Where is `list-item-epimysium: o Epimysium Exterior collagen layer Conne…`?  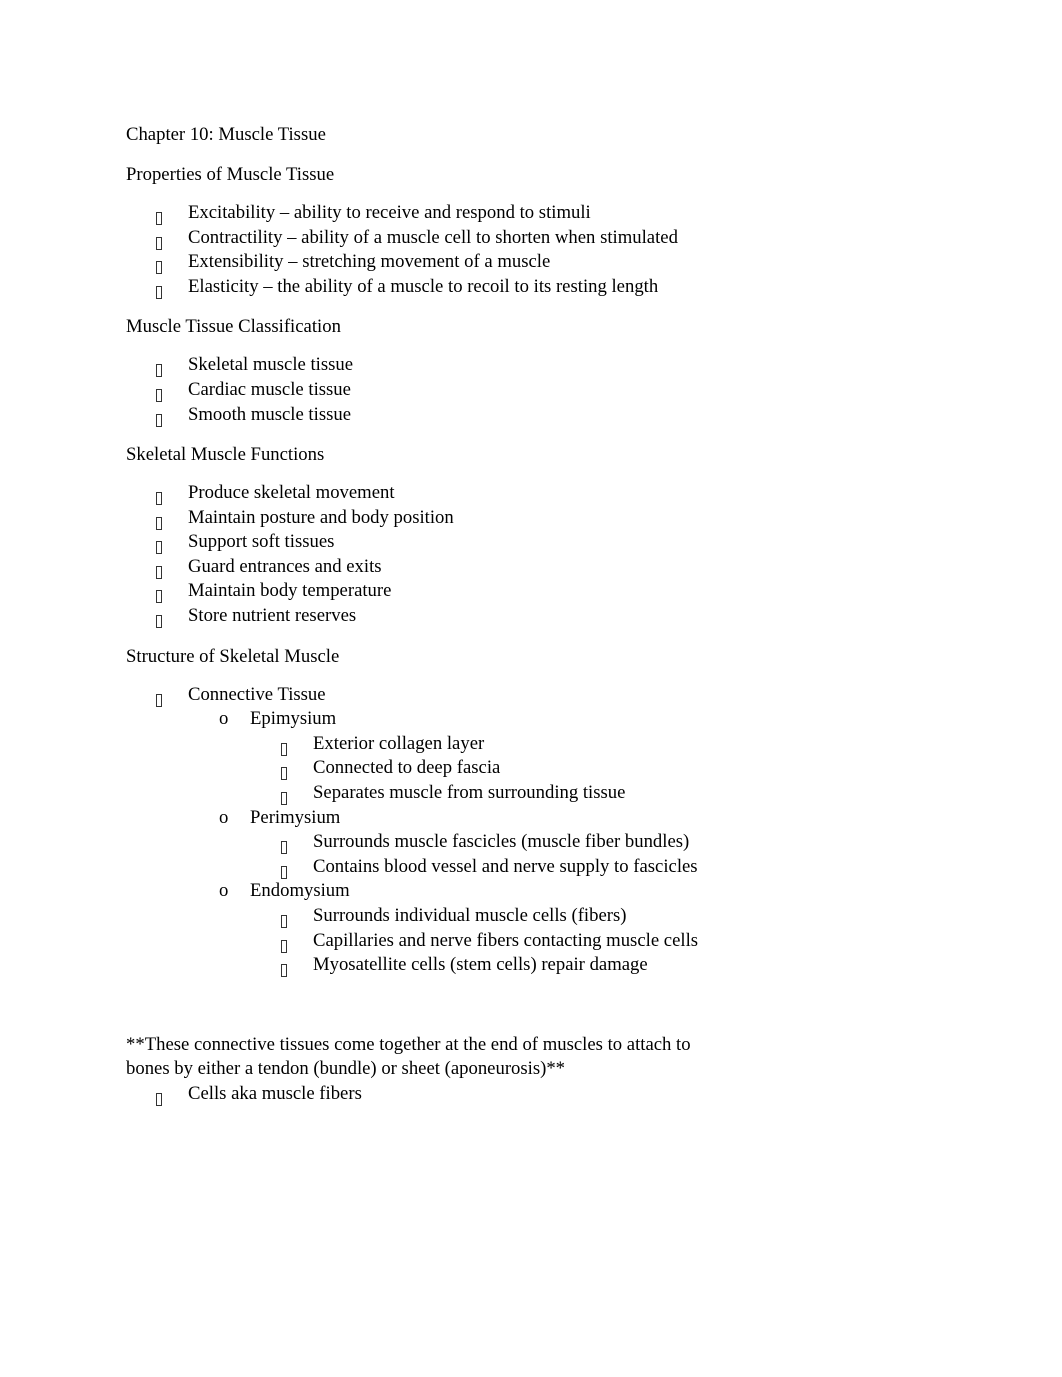 list-item-epimysium: o Epimysium Exterior collagen layer Conne… is located at coordinates (452, 756).